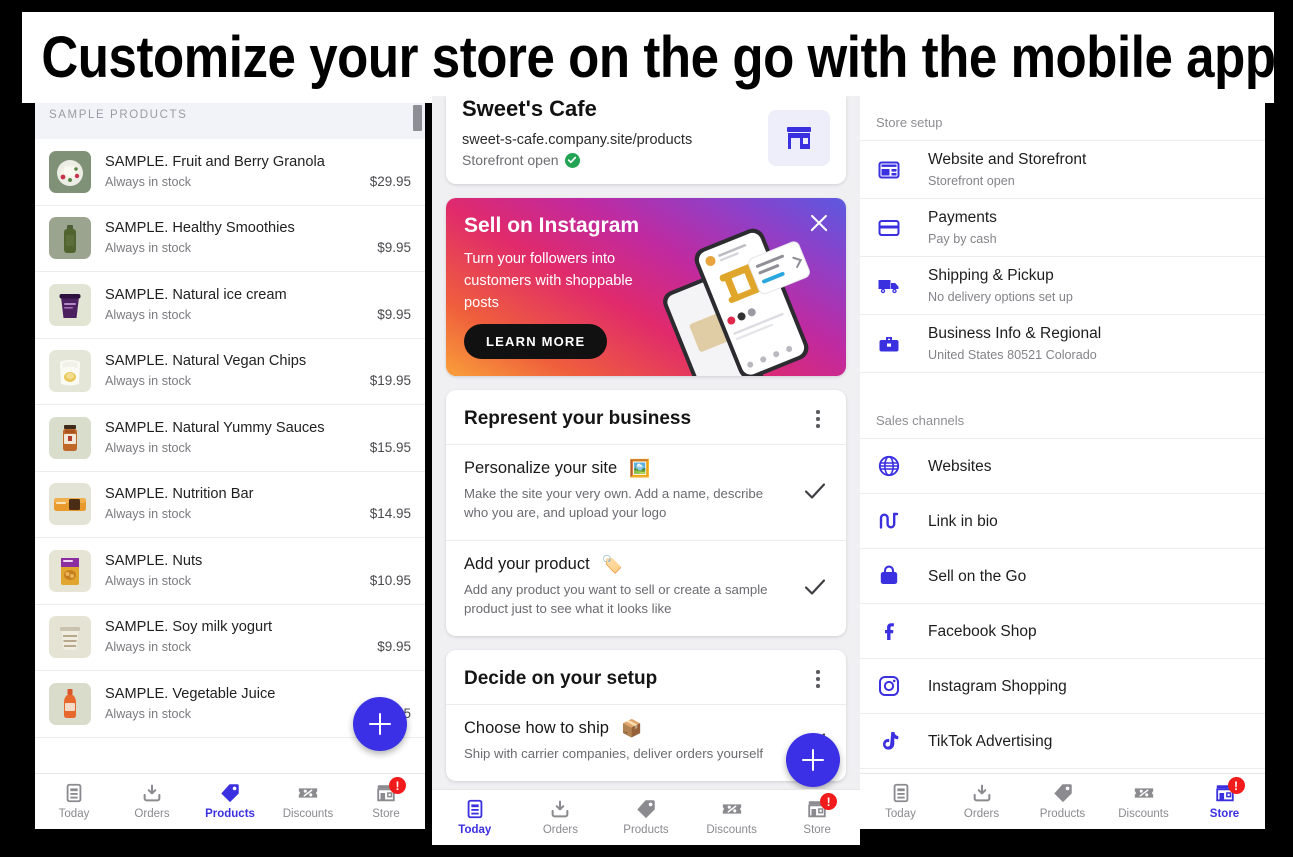 Image resolution: width=1293 pixels, height=857 pixels. What do you see at coordinates (799, 138) in the screenshot?
I see `storefront-icon` at bounding box center [799, 138].